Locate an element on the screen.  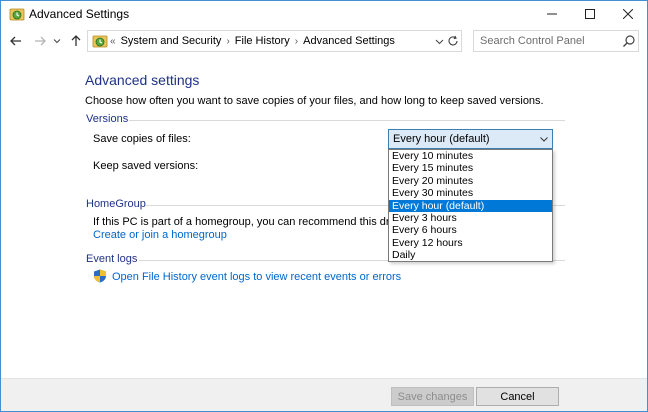
dropdown-option: Every 12 hours is located at coordinates (470, 243).